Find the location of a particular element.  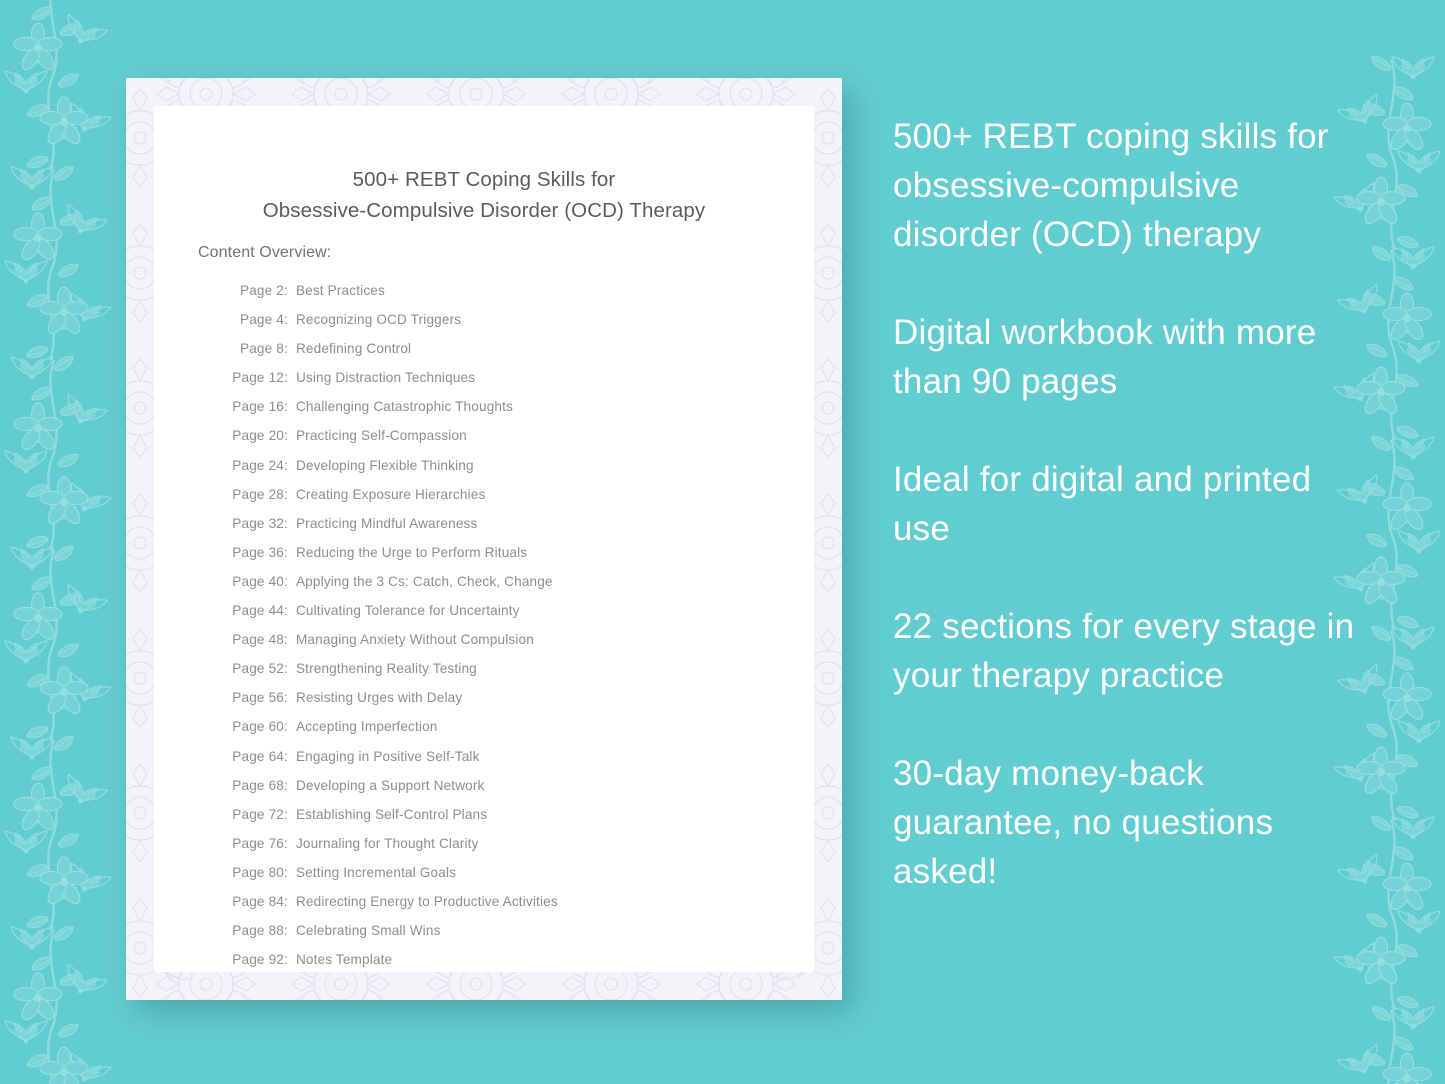

toc-entry-title: Reducing the Urge to Perform Rituals is located at coordinates (411, 552).